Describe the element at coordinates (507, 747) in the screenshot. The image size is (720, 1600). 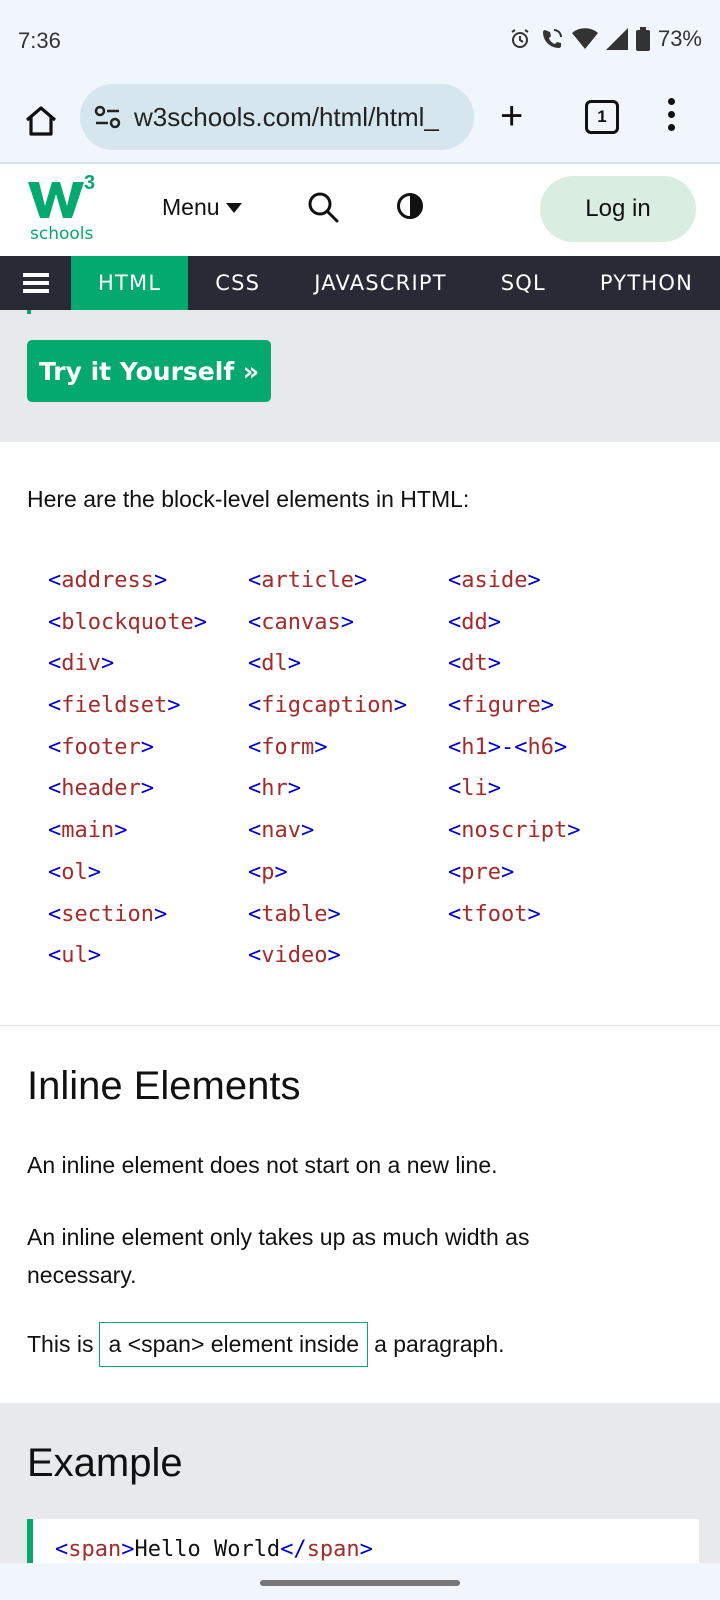
I see `code-token: >-<` at that location.